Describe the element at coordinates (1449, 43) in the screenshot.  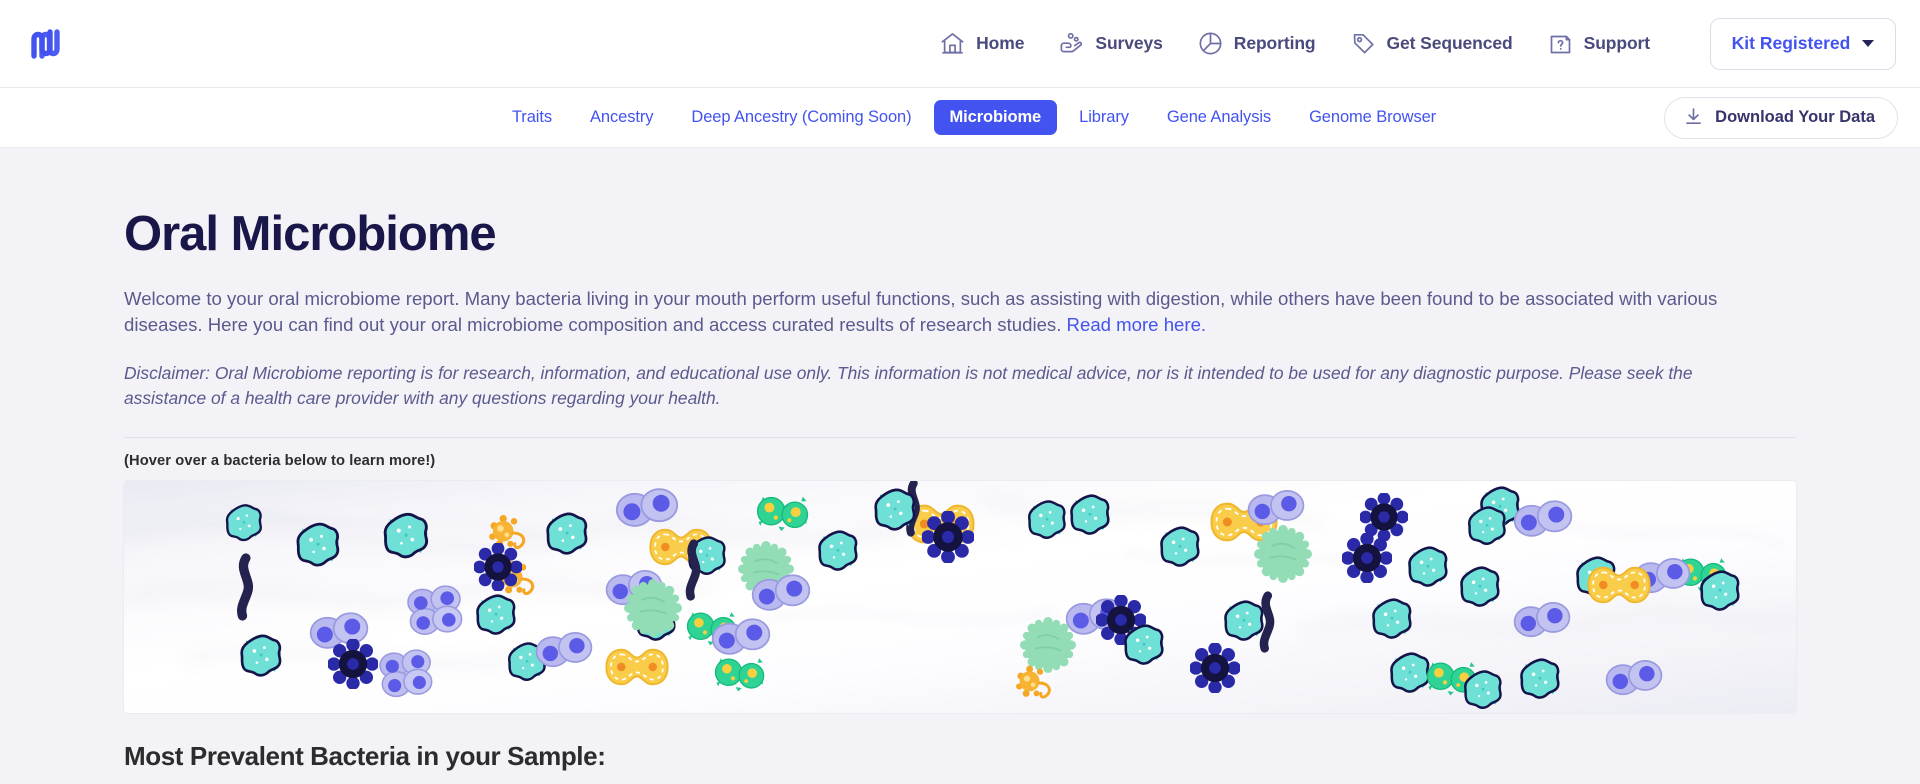
I see `nav-label-get-sequenced: Get Sequenced` at that location.